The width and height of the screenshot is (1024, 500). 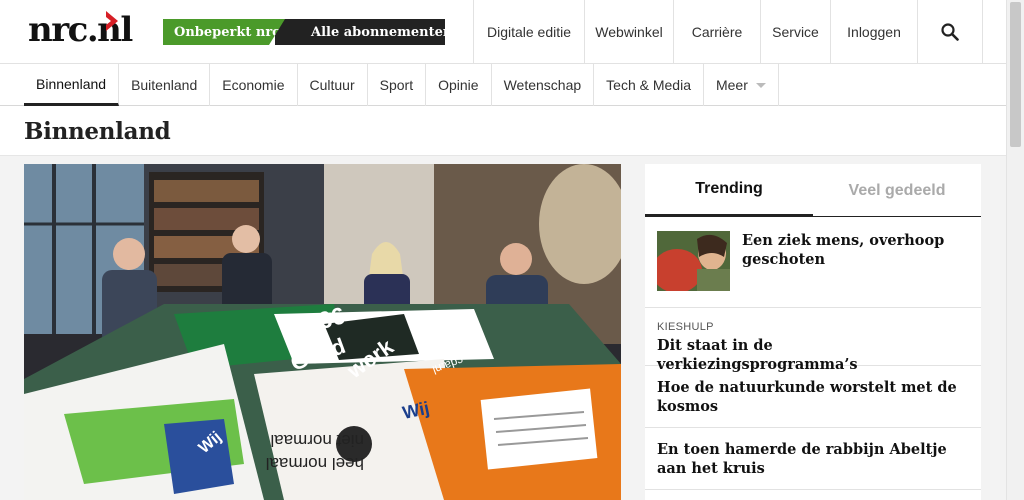 What do you see at coordinates (317, 440) in the screenshot?
I see `poster-text-niet-normaal: niet normaal` at bounding box center [317, 440].